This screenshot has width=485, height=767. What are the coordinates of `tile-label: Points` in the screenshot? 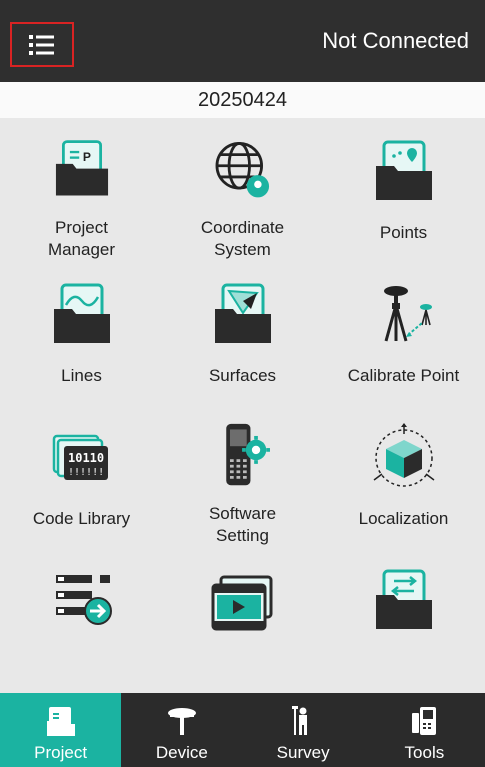 It's located at (403, 232).